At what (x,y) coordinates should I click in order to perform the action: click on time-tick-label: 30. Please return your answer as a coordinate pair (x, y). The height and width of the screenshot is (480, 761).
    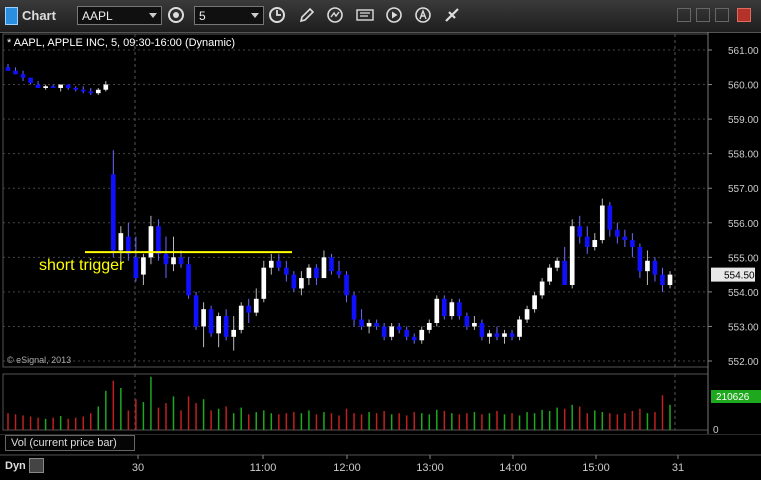
    Looking at the image, I should click on (138, 468).